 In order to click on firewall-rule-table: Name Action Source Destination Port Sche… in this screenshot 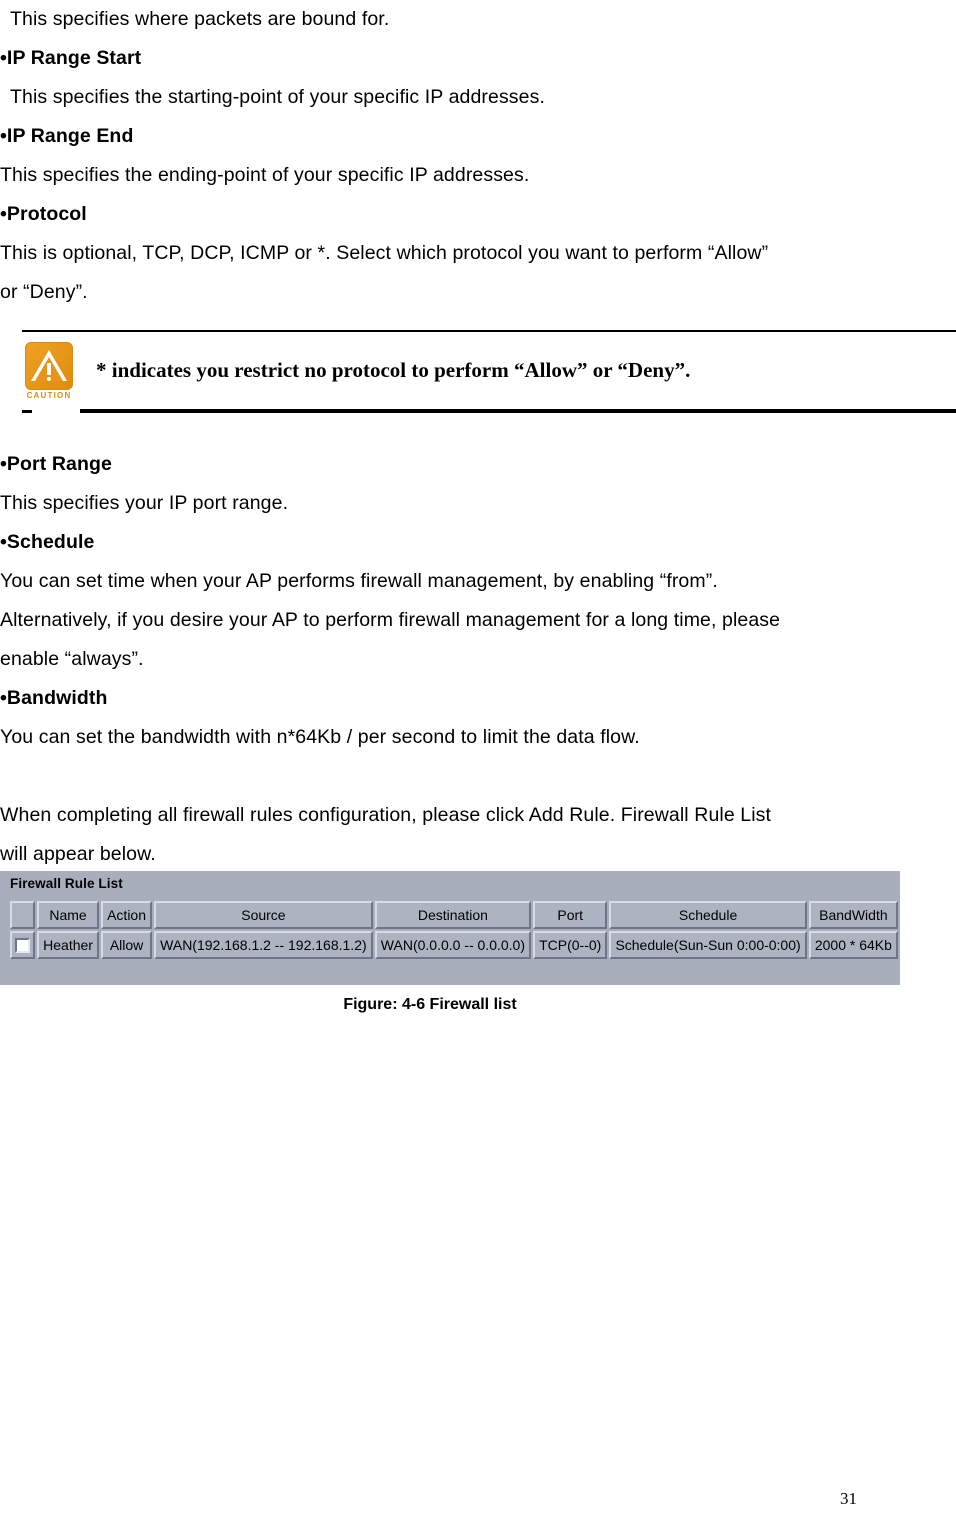, I will do `click(454, 930)`.